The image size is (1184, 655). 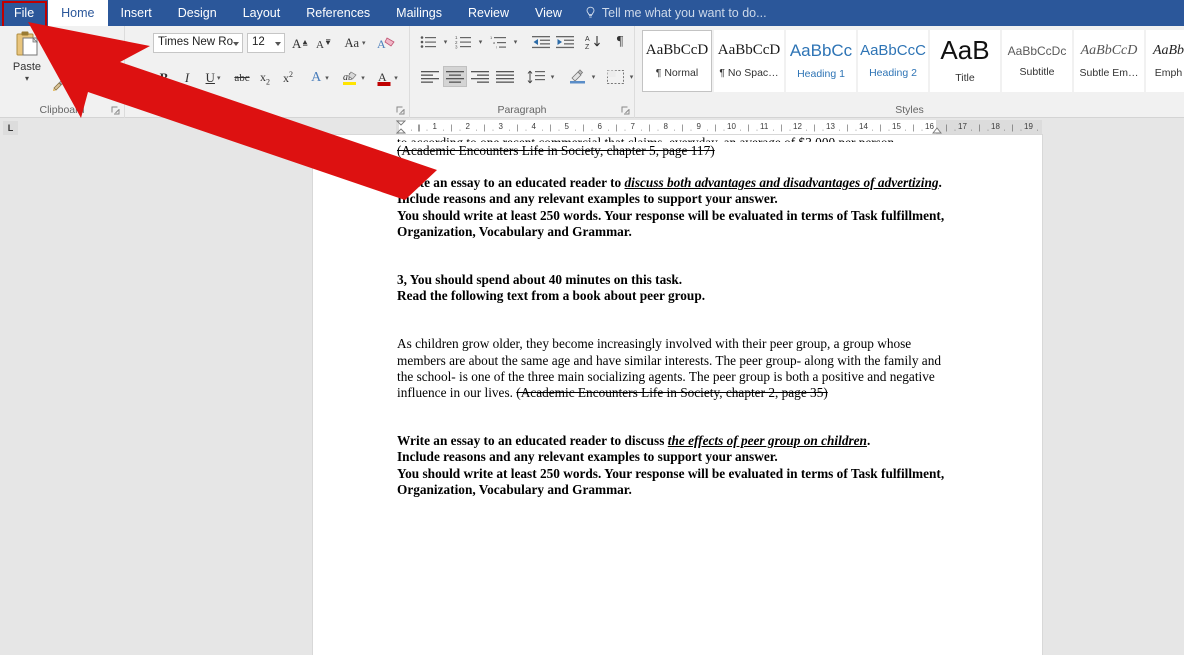 I want to click on show-formatting-marks-button: ¶, so click(x=620, y=42).